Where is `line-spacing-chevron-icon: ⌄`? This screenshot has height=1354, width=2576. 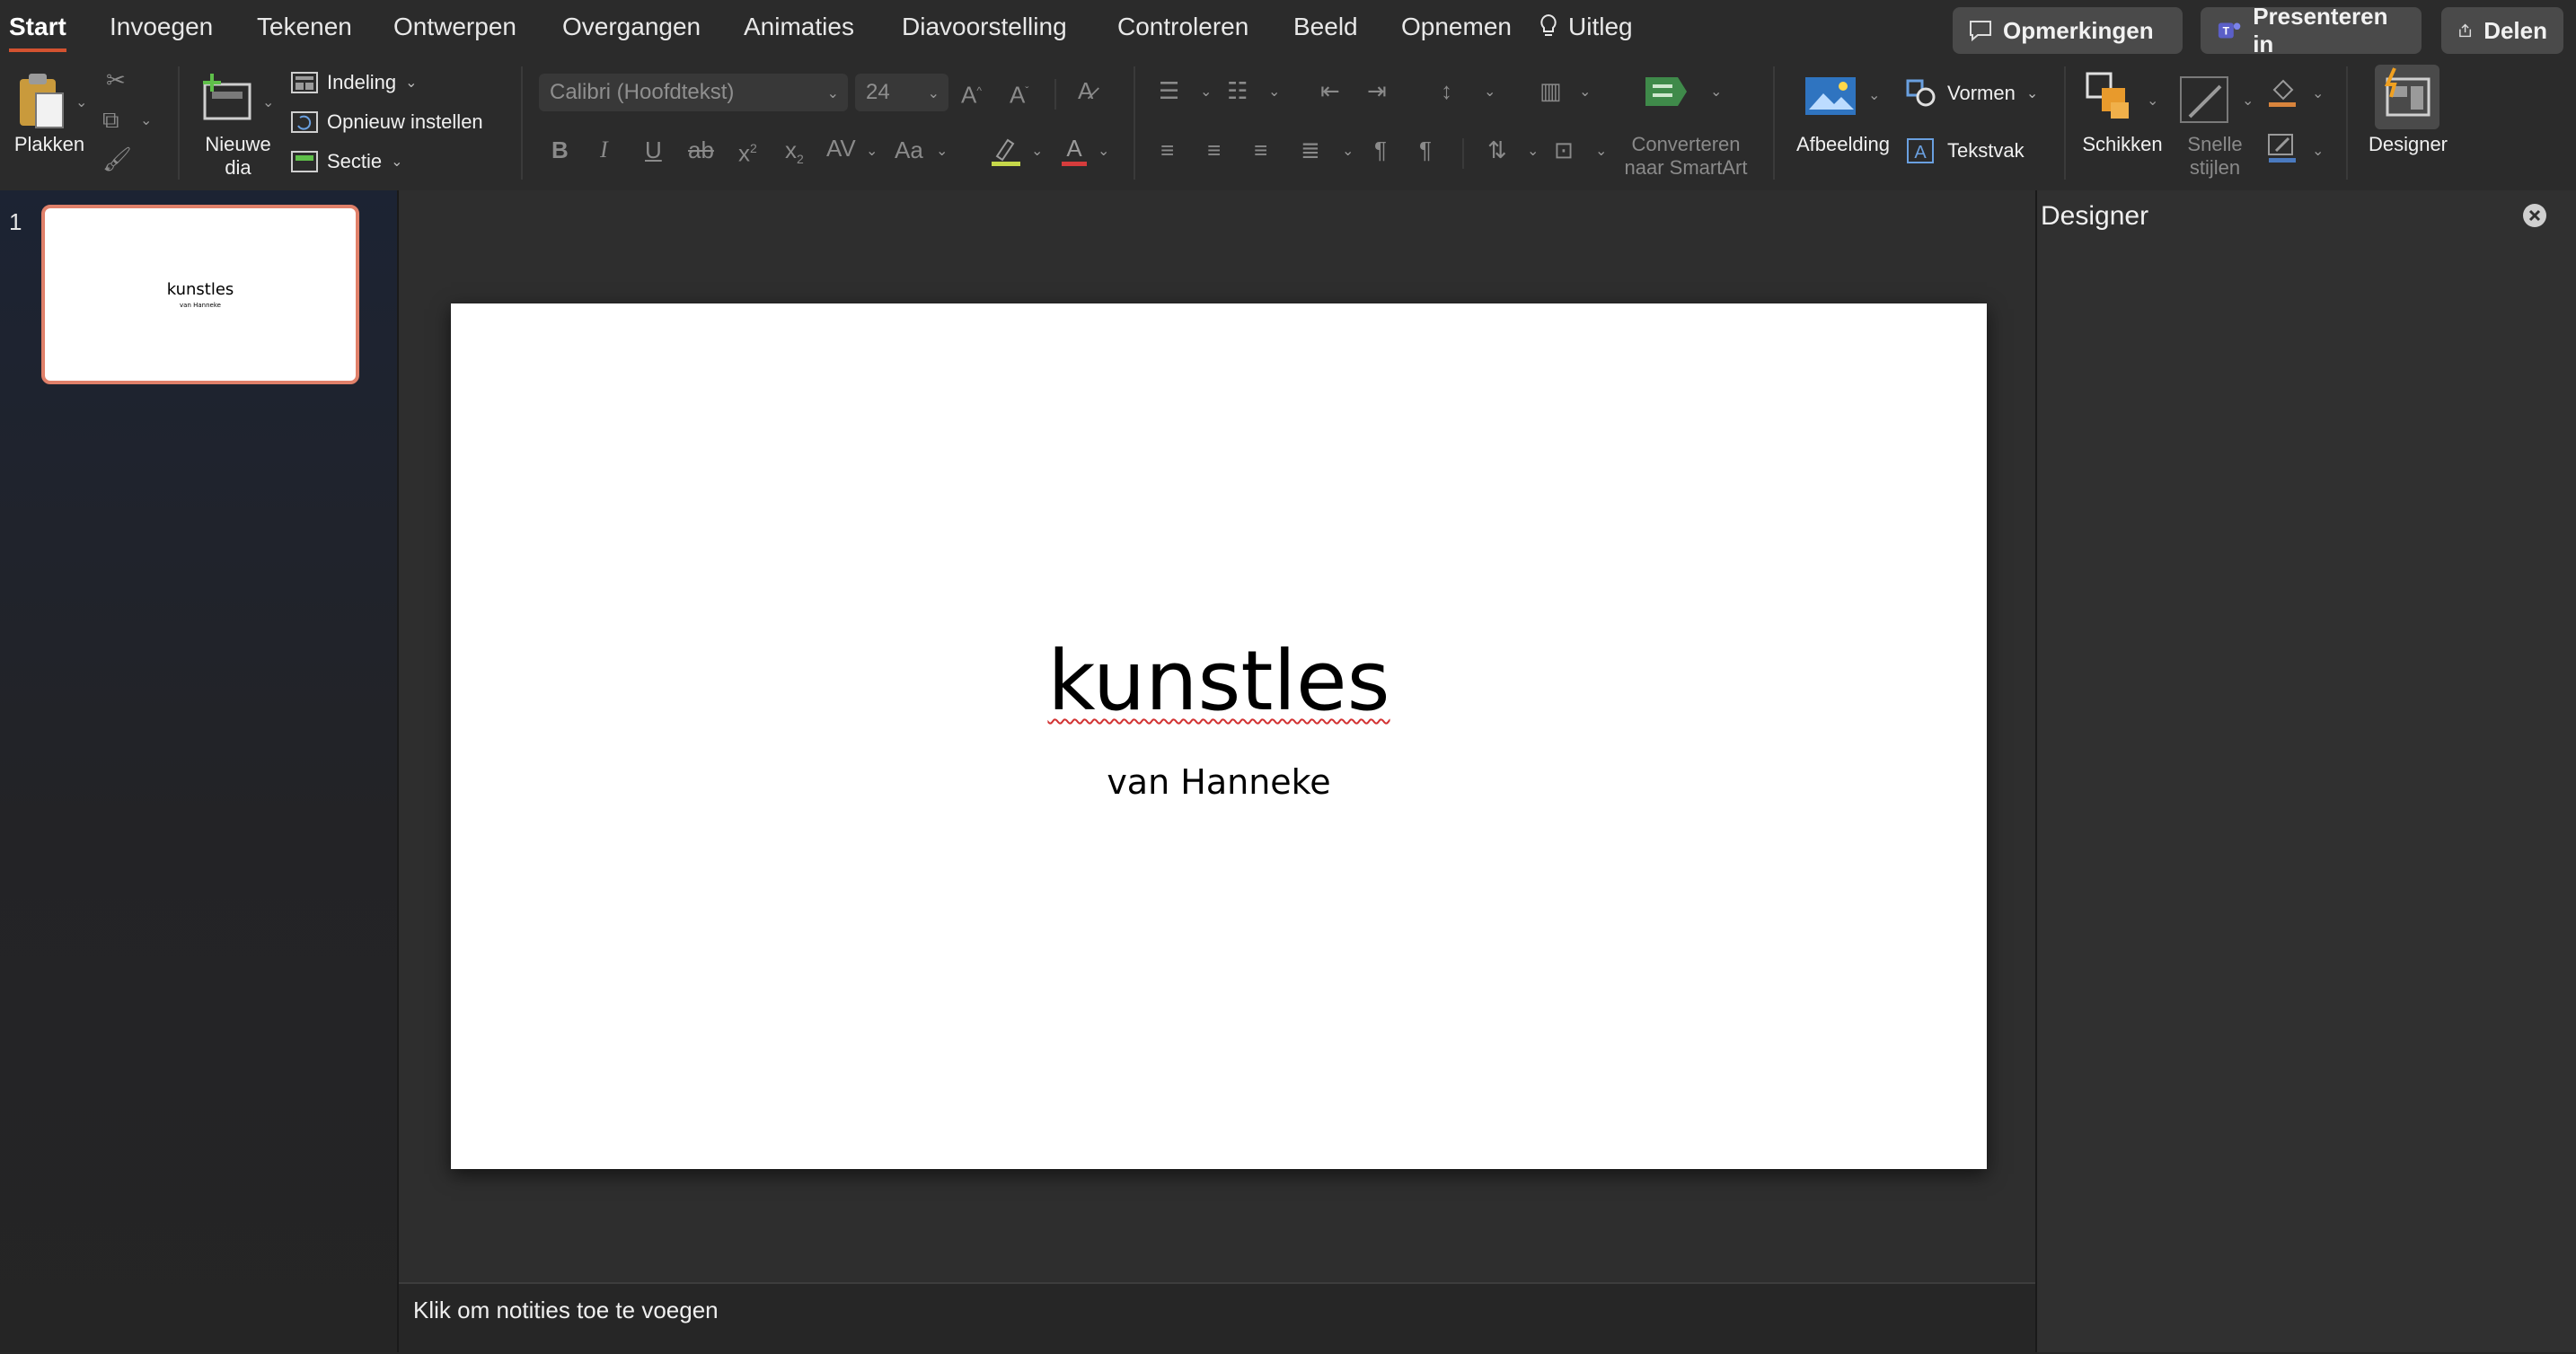
line-spacing-chevron-icon: ⌄ is located at coordinates (1489, 92).